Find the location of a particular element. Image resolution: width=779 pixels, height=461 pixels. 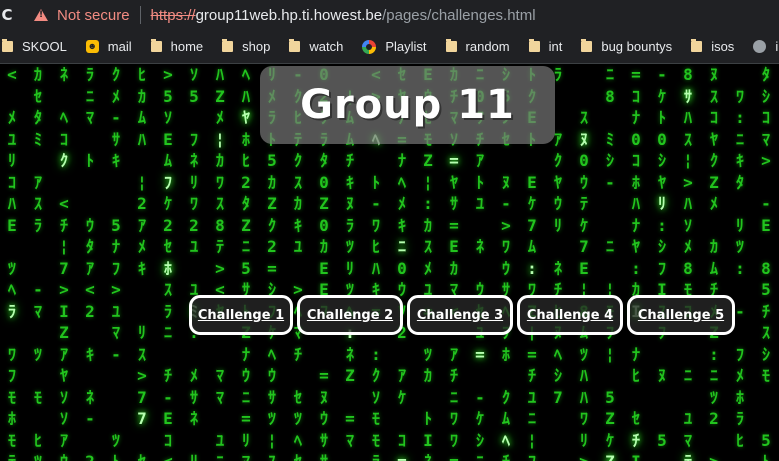

smiley-icon: ☻ is located at coordinates (92, 46).